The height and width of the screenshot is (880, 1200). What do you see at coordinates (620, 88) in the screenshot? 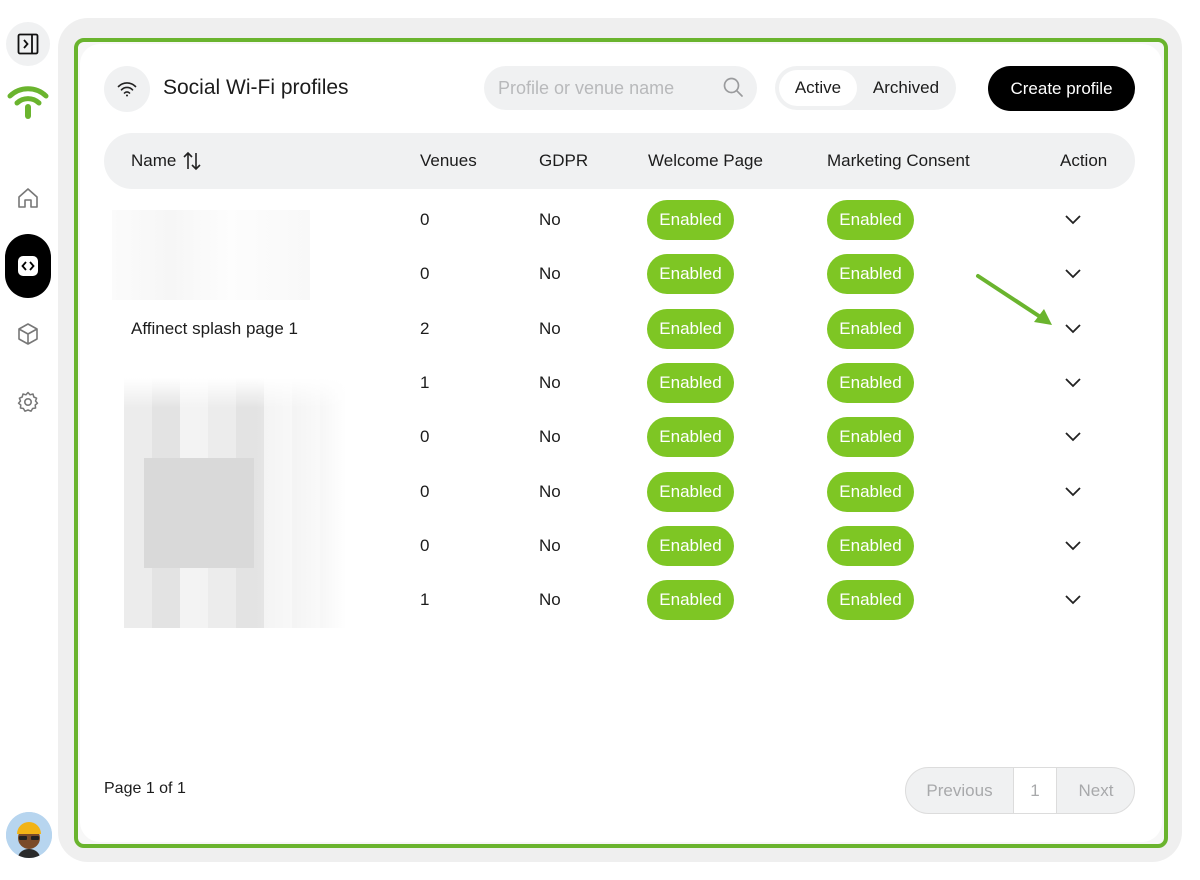
I see `search-input` at bounding box center [620, 88].